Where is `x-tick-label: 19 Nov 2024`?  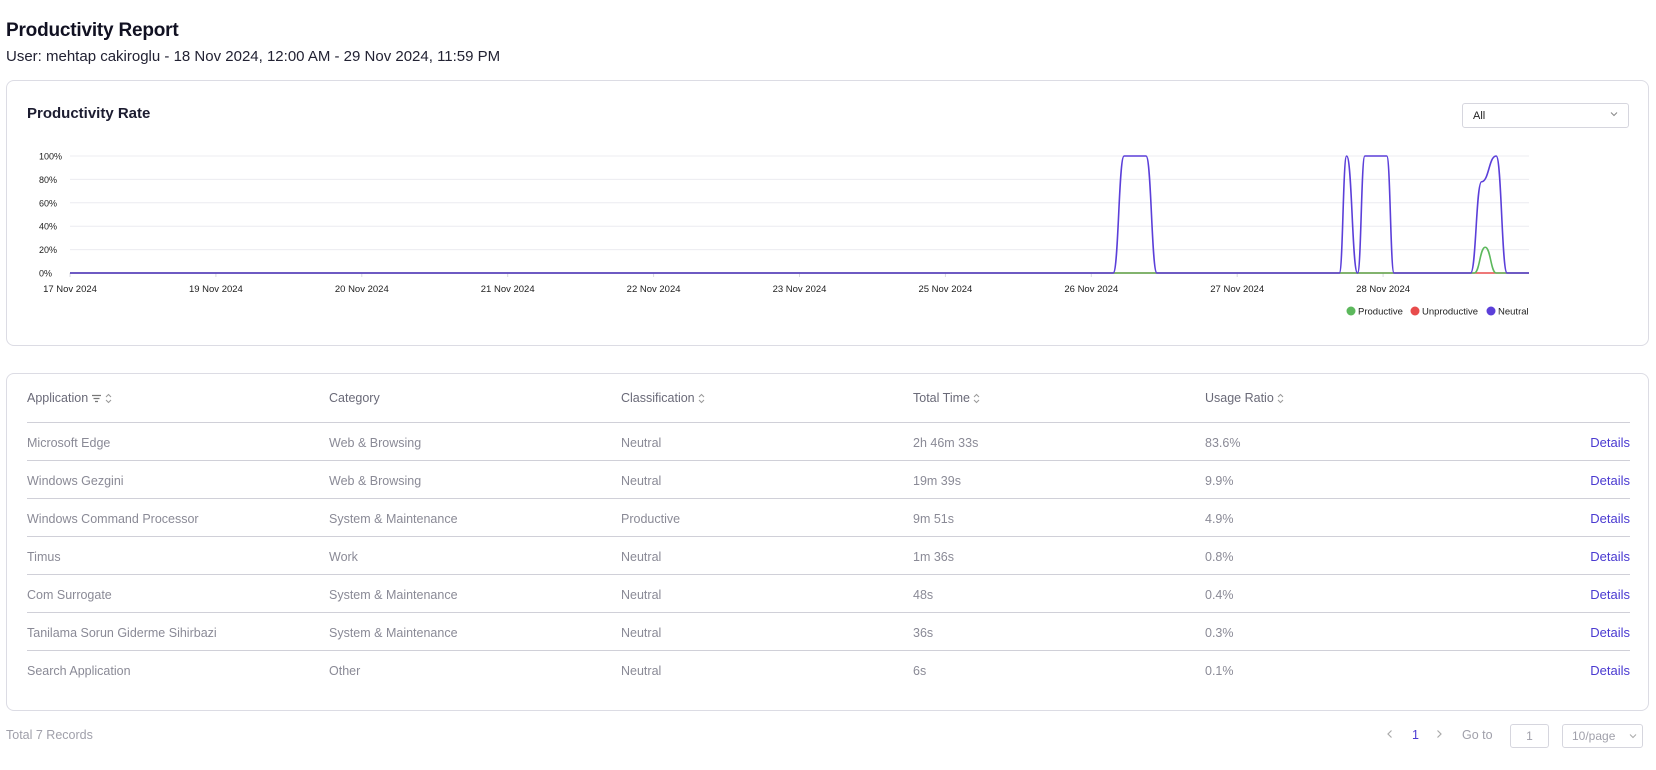 x-tick-label: 19 Nov 2024 is located at coordinates (216, 289).